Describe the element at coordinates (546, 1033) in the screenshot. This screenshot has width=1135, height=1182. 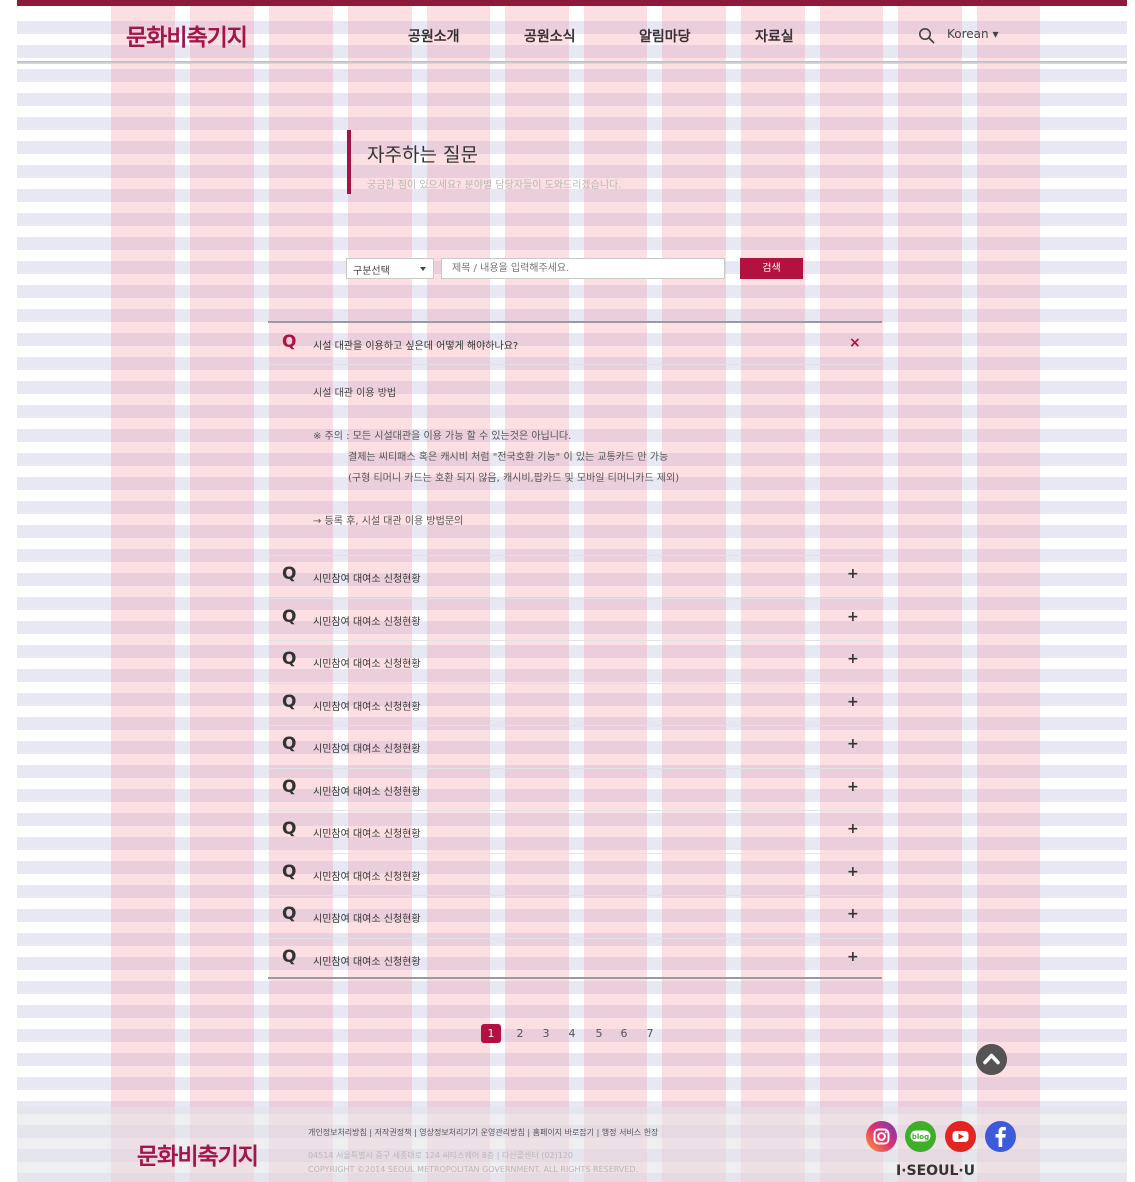
I see `page-link-3: 3` at that location.